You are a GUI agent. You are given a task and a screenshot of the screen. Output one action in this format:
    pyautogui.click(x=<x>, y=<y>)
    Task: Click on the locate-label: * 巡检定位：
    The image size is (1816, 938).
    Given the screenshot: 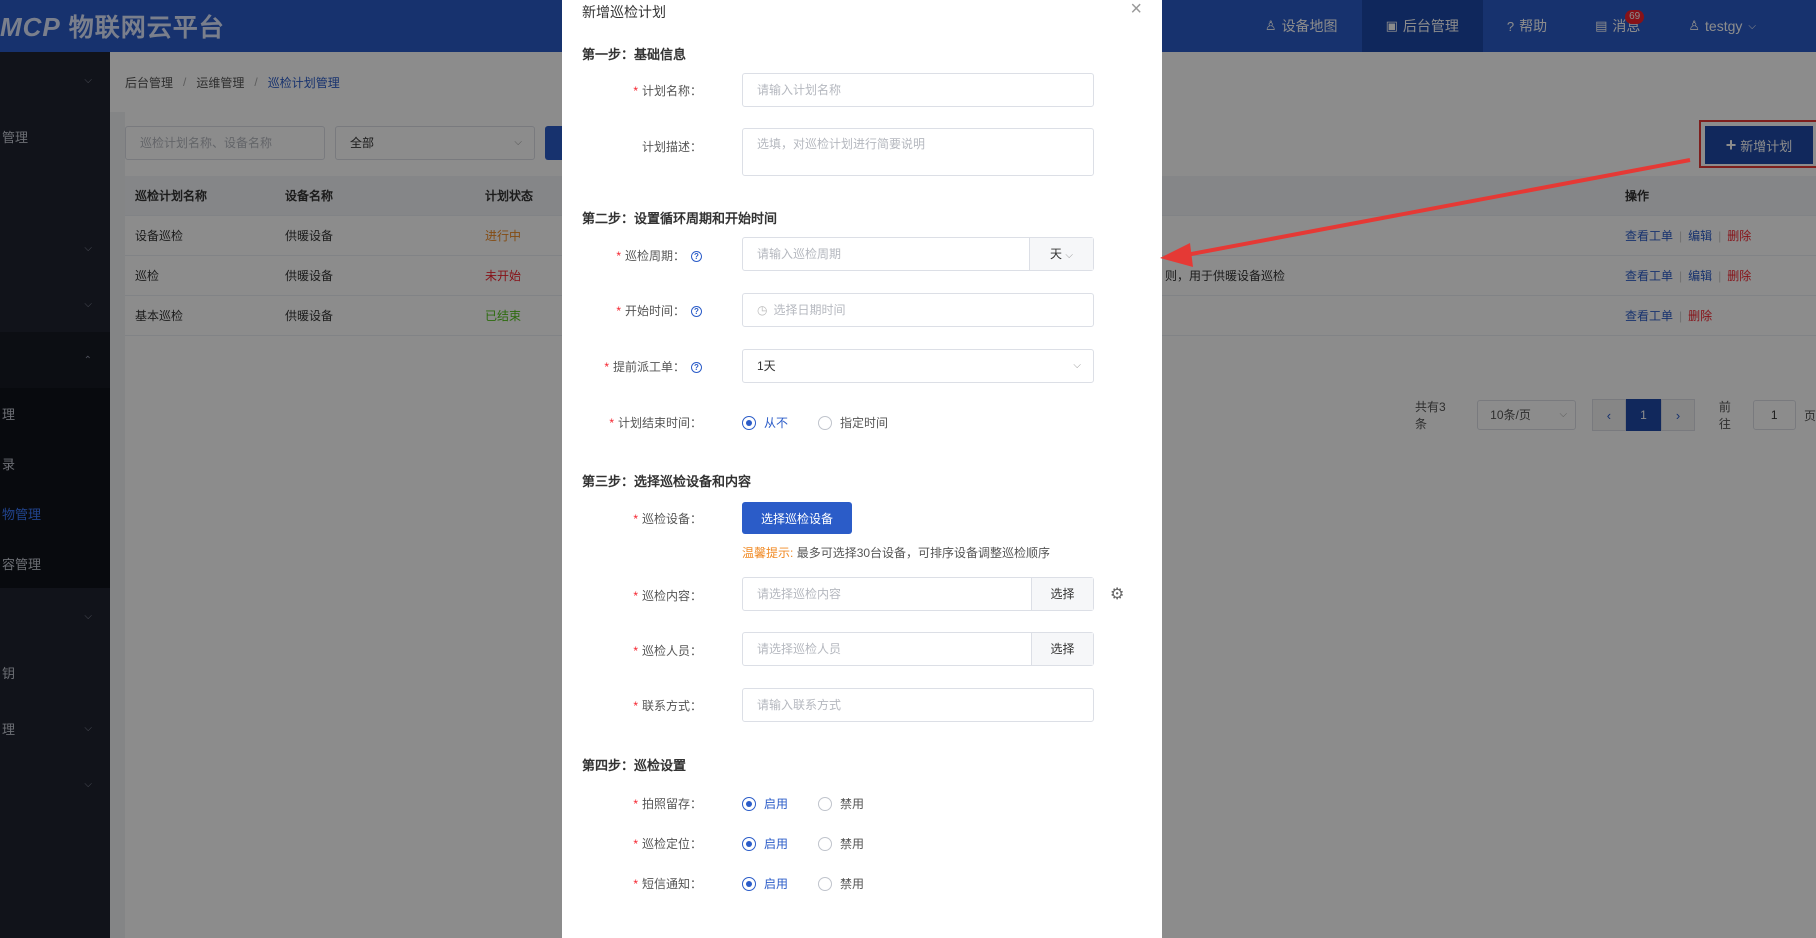 What is the action you would take?
    pyautogui.click(x=667, y=844)
    